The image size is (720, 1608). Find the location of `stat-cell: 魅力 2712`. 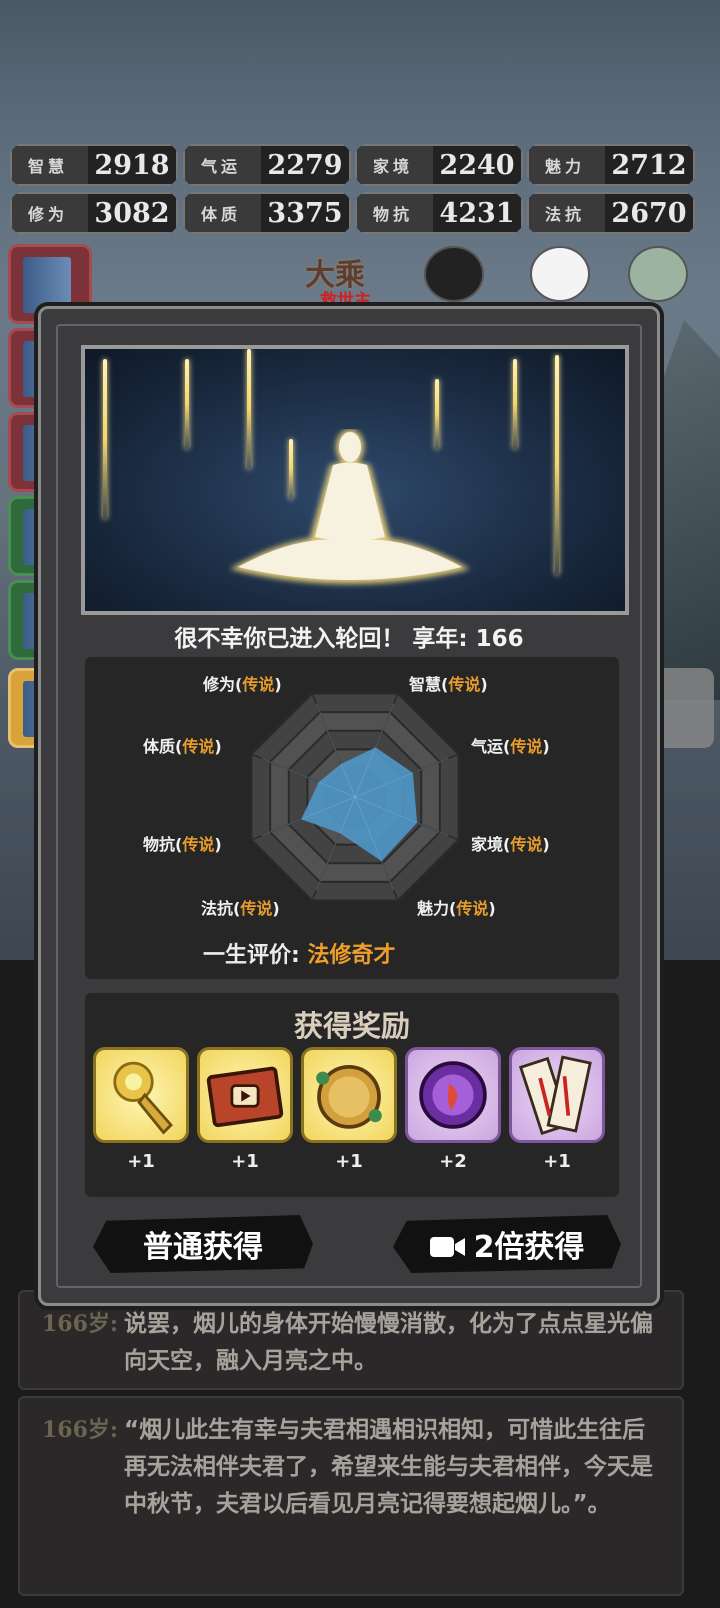

stat-cell: 魅力 2712 is located at coordinates (611, 165).